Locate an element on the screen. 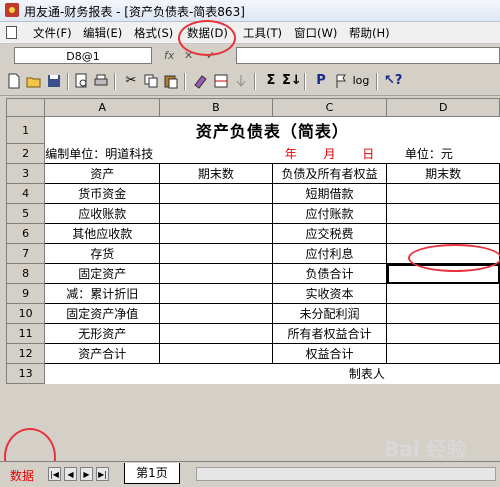 The height and width of the screenshot is (487, 500). header-assets: 资产 is located at coordinates (102, 173).